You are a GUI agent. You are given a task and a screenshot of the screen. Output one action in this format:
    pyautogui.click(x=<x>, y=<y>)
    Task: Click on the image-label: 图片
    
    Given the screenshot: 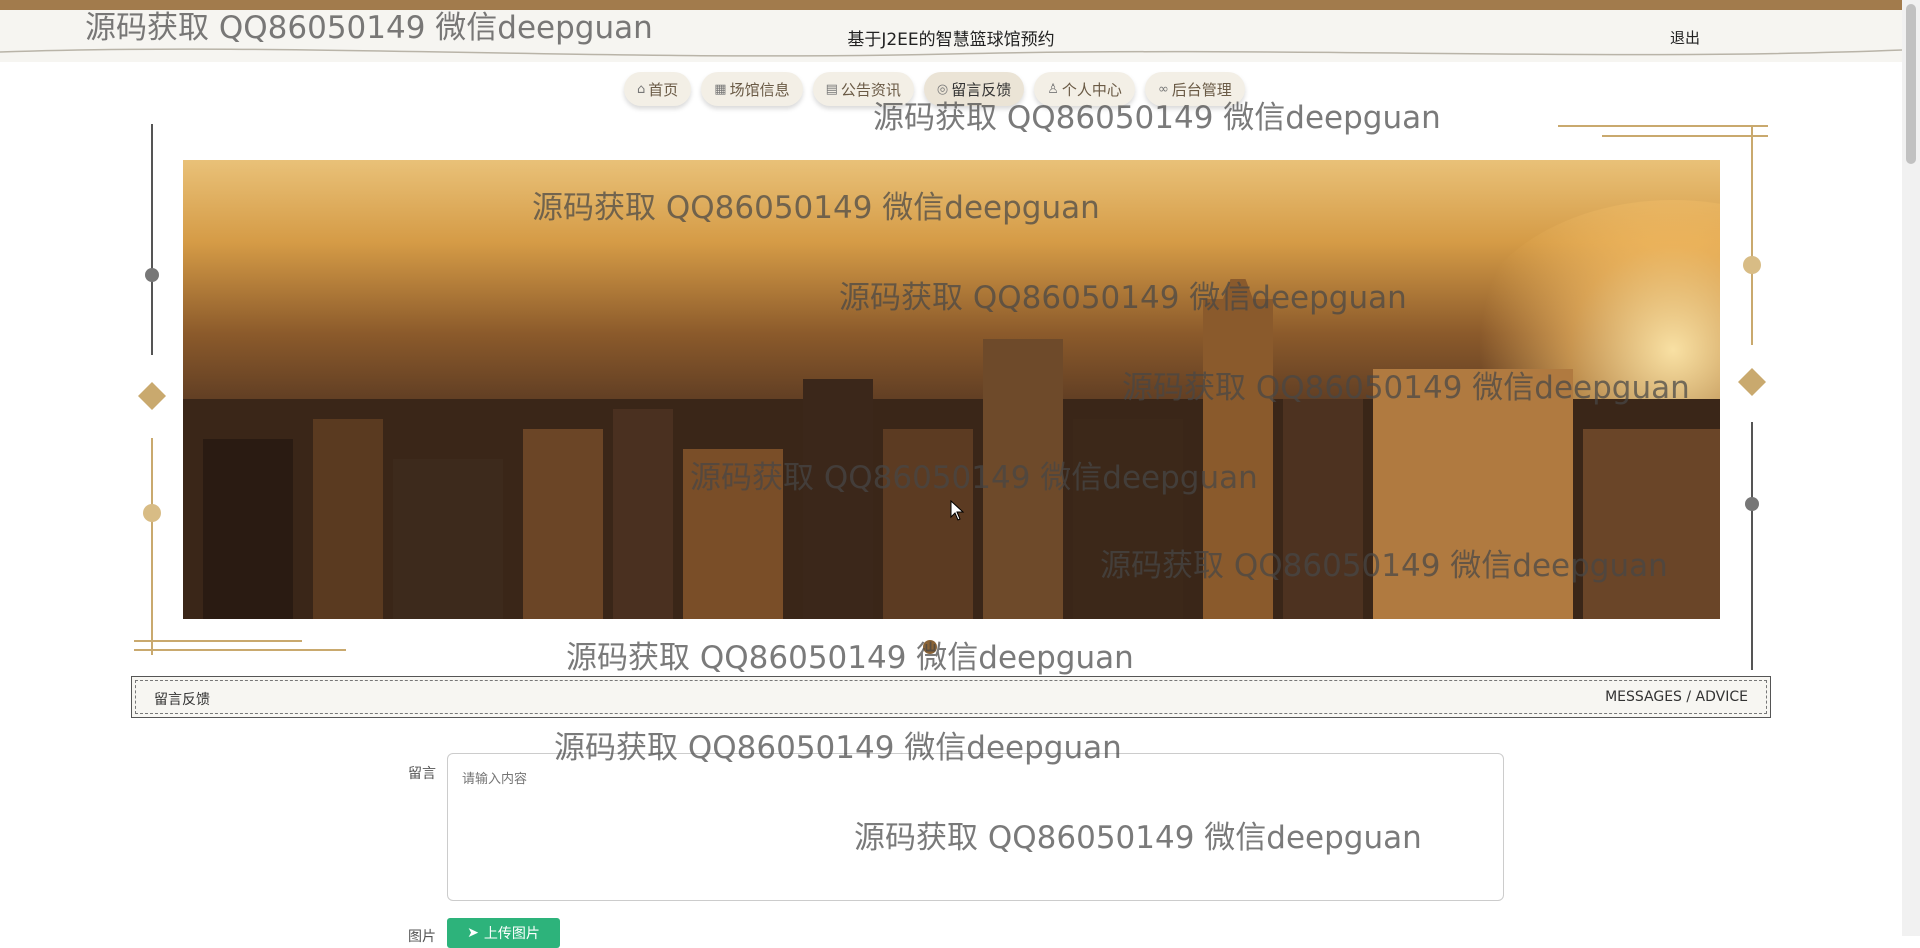 What is the action you would take?
    pyautogui.click(x=422, y=937)
    